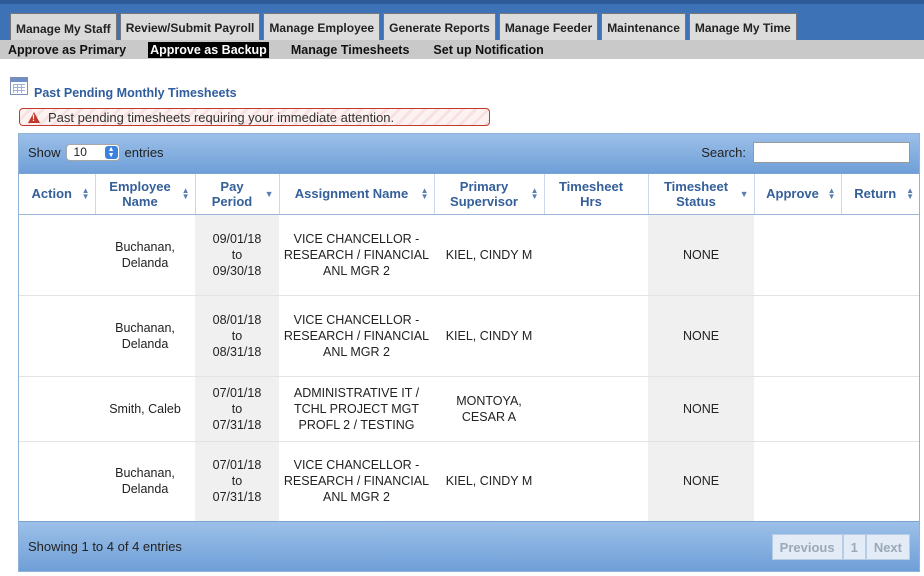 The width and height of the screenshot is (924, 576). Describe the element at coordinates (145, 194) in the screenshot. I see `col-employee-name: Employee Name ▲ ▼` at that location.